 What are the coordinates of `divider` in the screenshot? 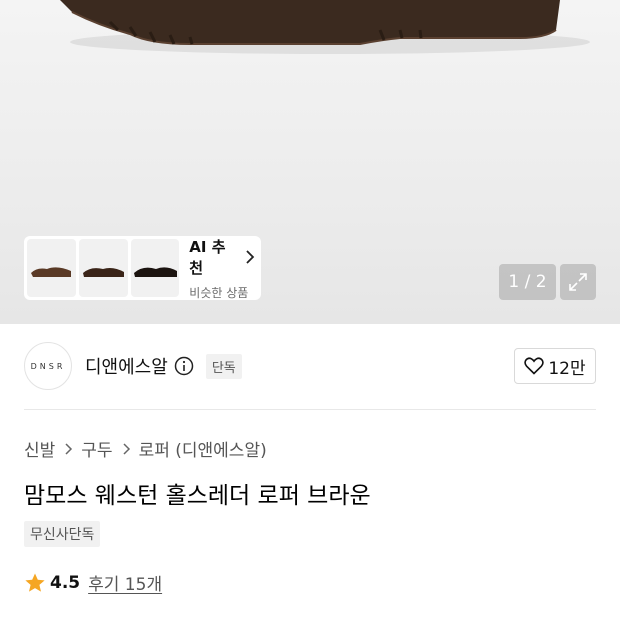 It's located at (310, 409).